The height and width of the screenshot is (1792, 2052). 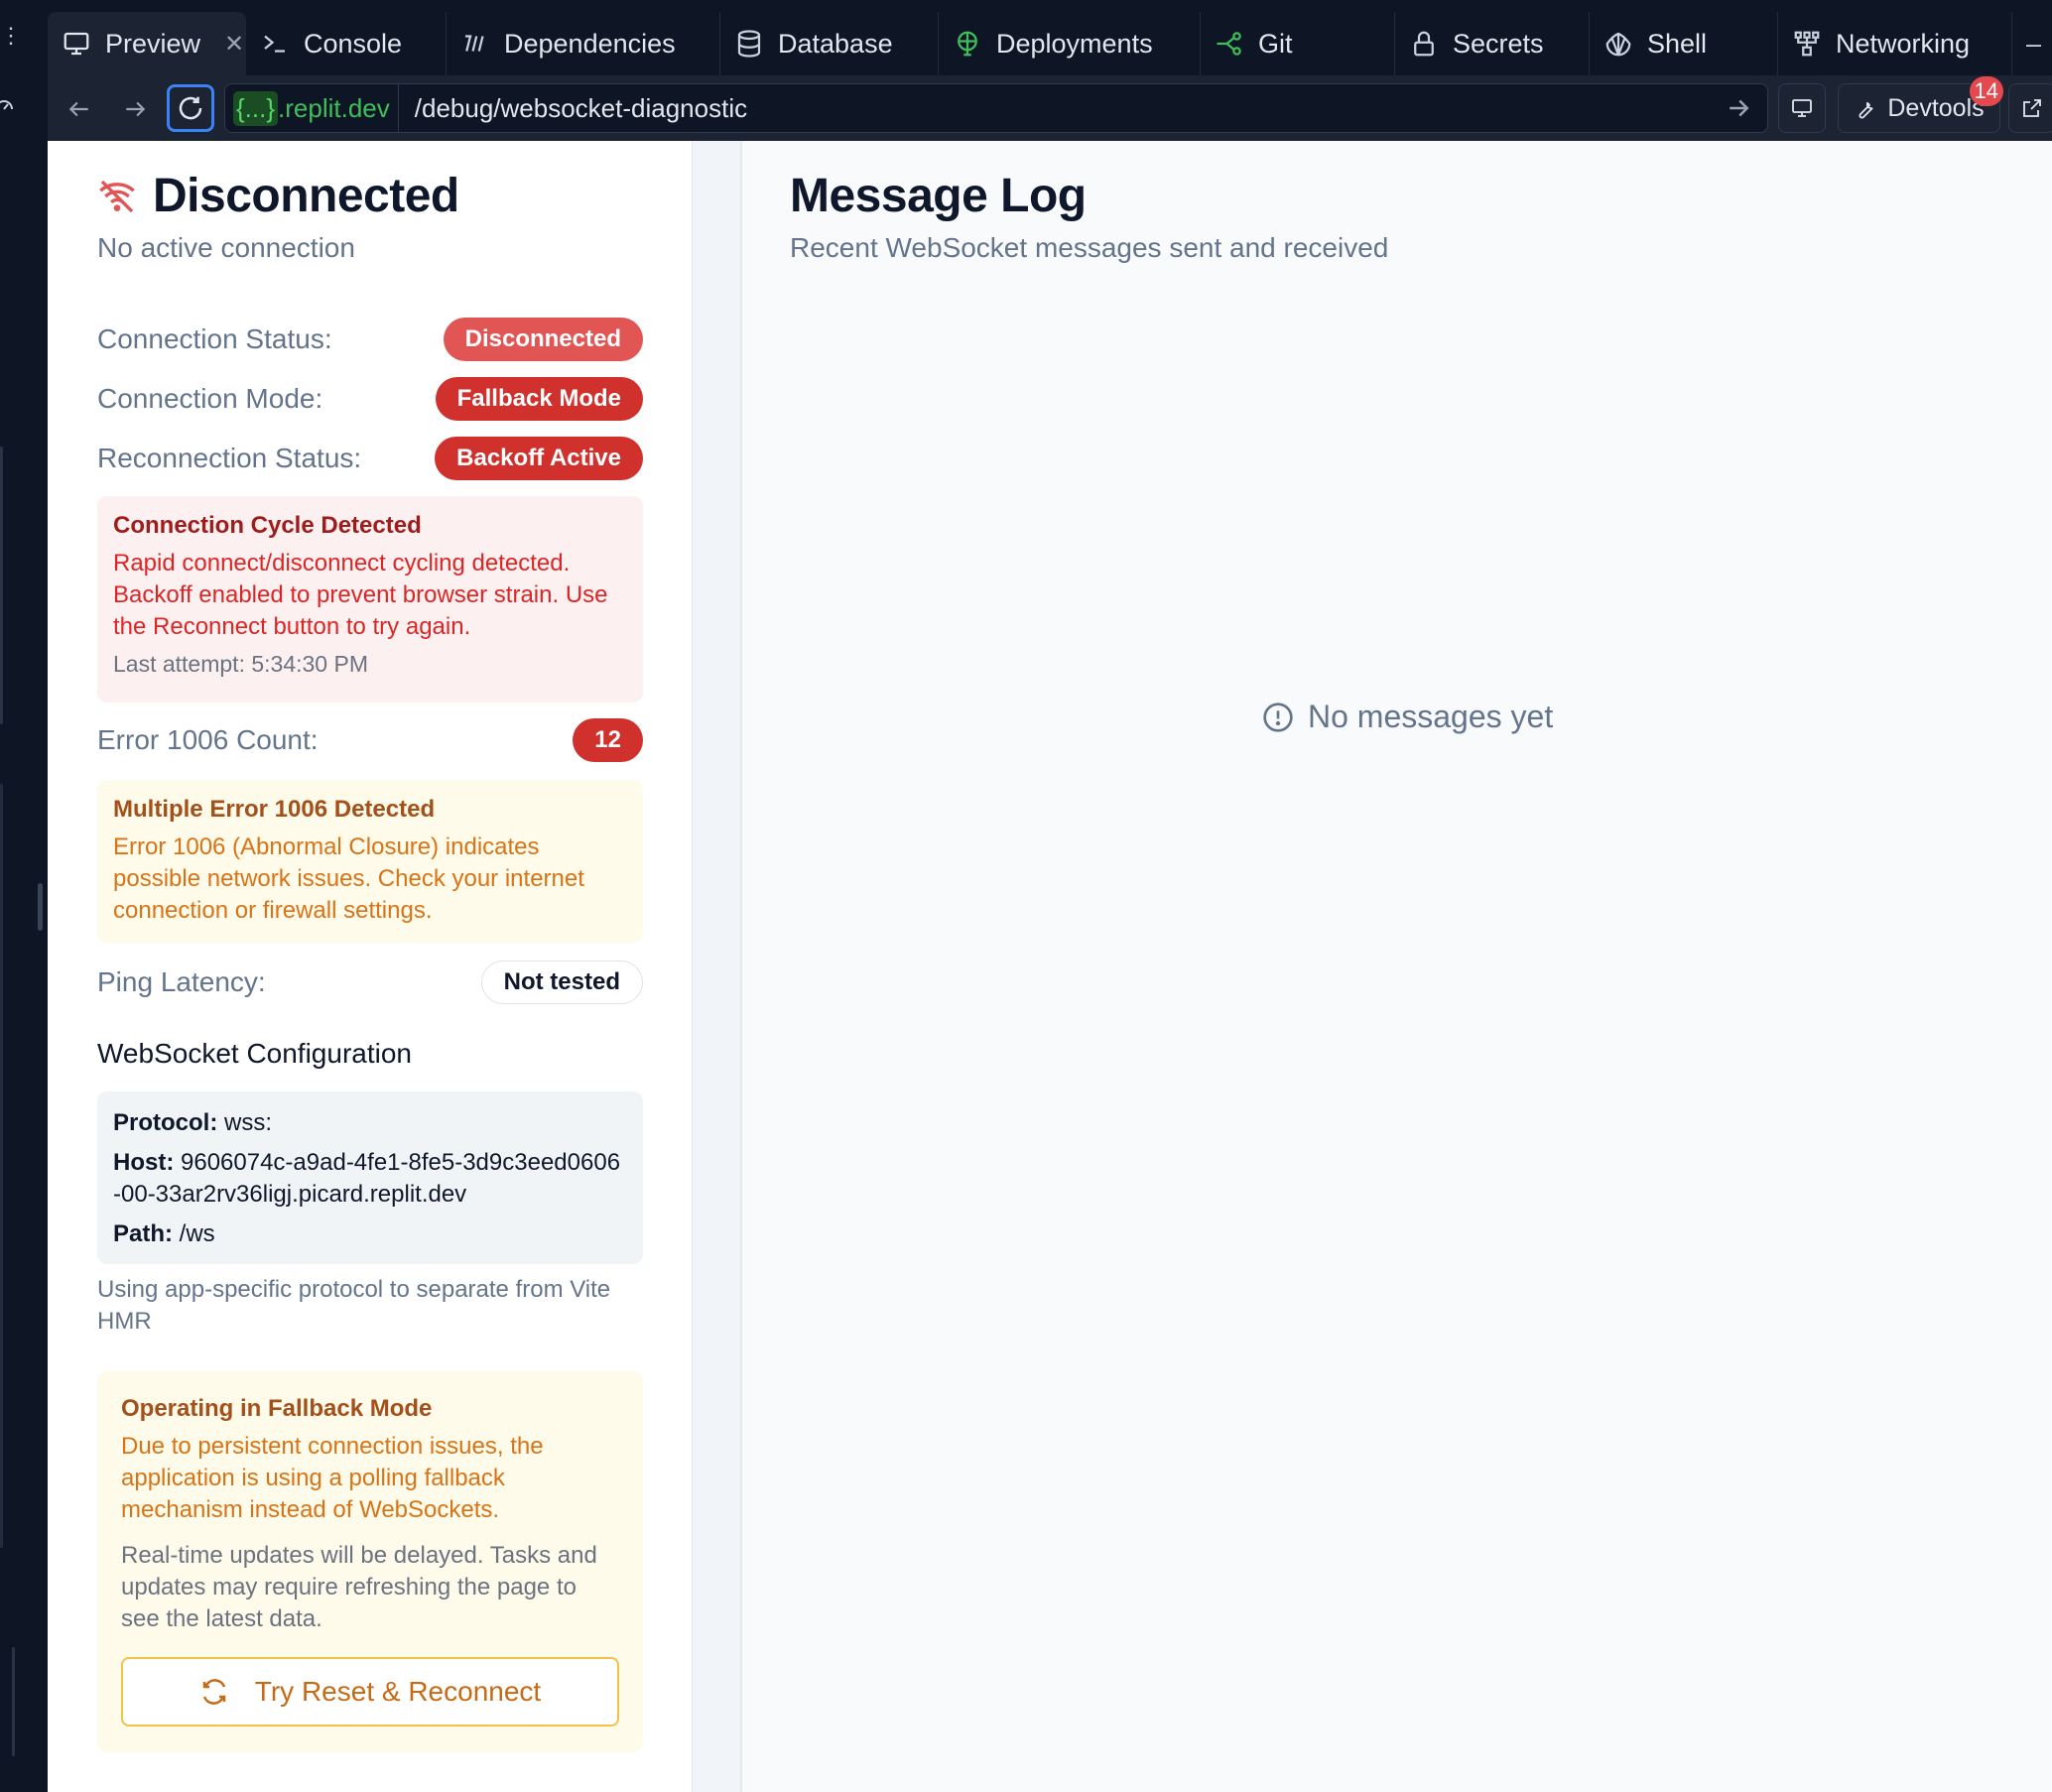 I want to click on refresh-icon, so click(x=214, y=1692).